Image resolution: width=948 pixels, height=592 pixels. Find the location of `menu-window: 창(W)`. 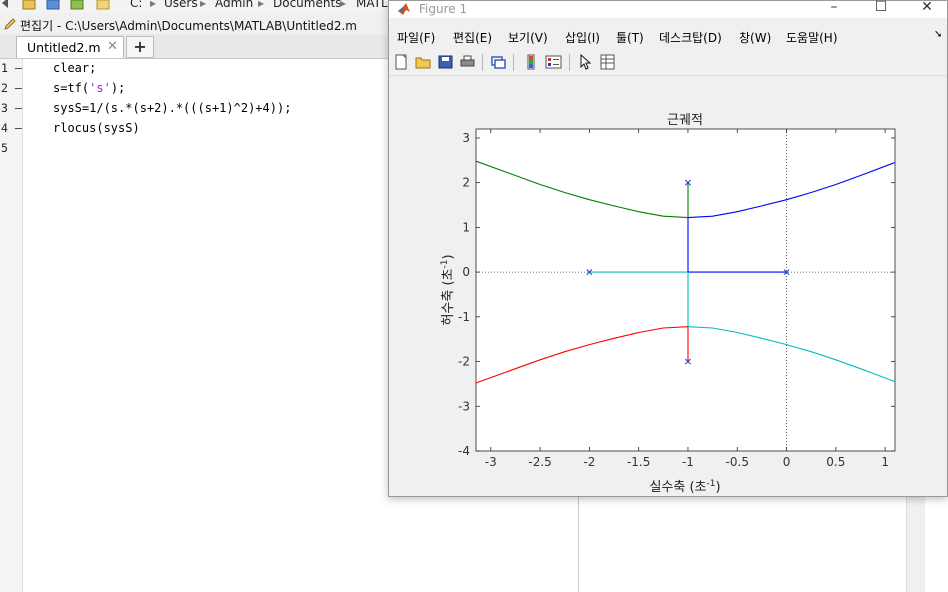

menu-window: 창(W) is located at coordinates (755, 37).